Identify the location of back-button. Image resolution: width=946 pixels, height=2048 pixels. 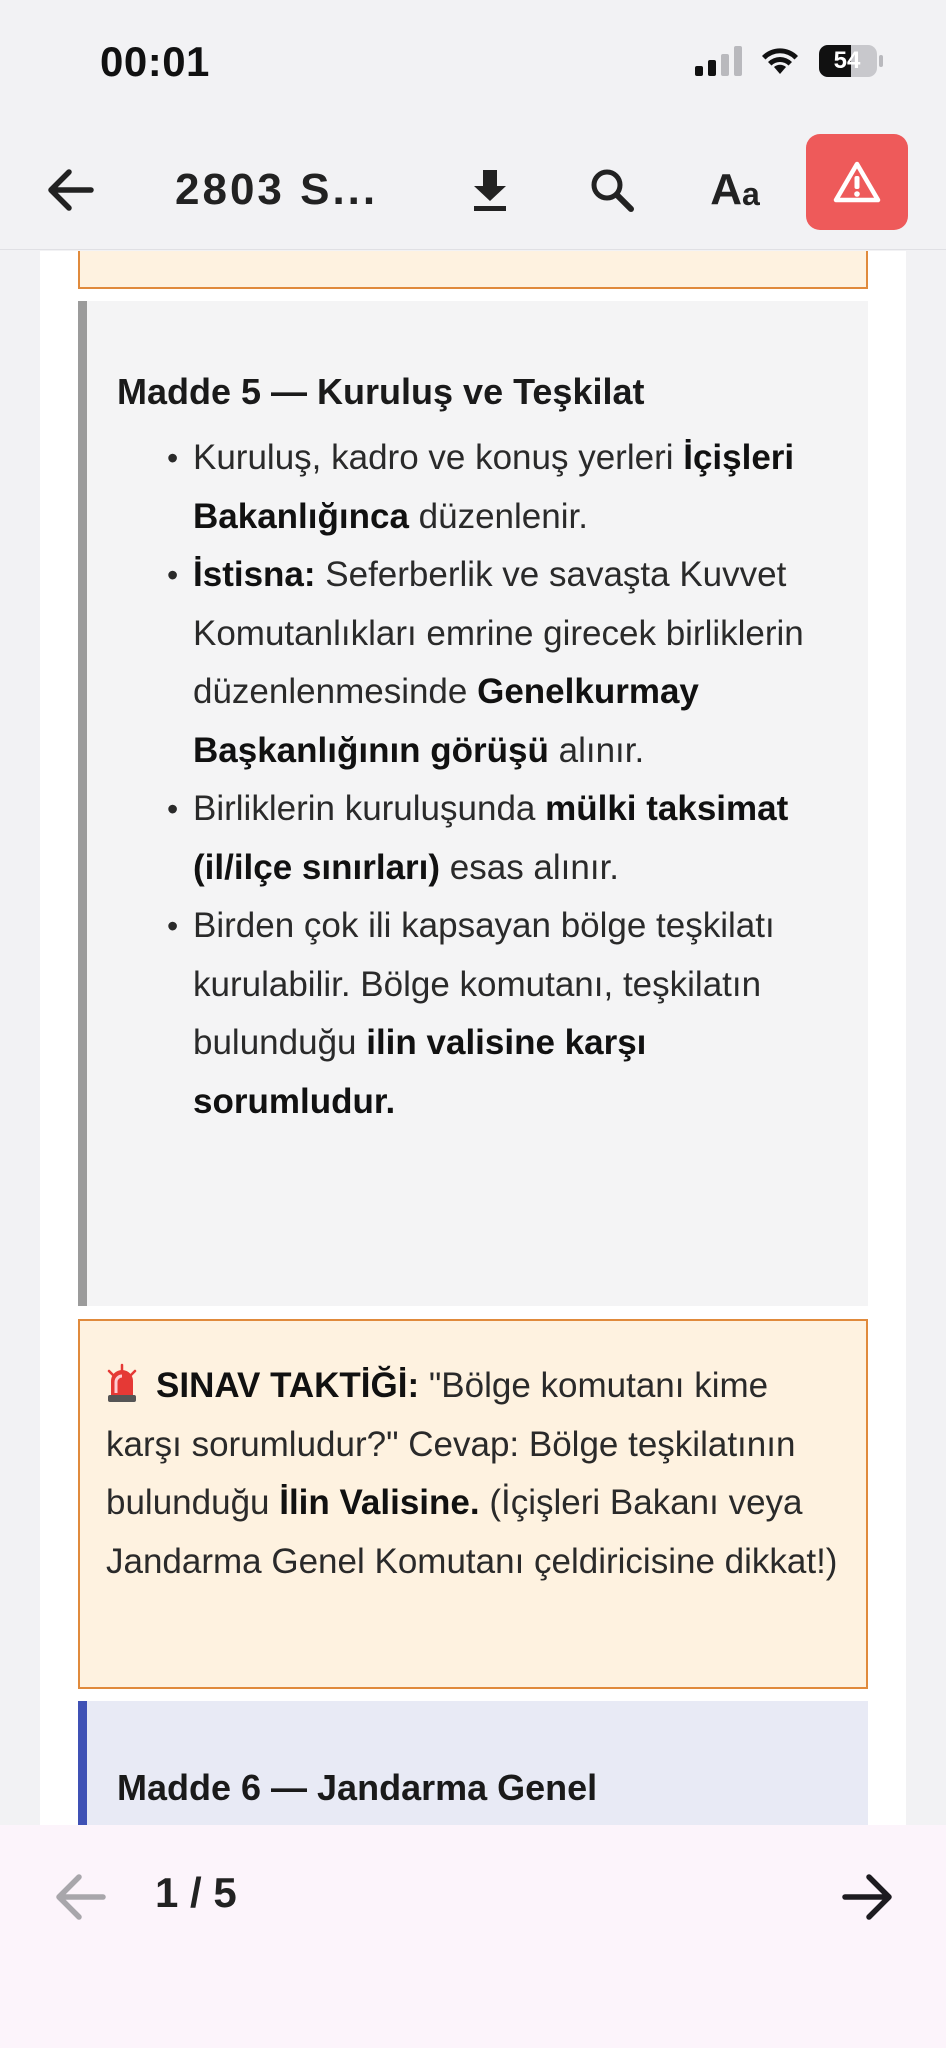
(70, 190).